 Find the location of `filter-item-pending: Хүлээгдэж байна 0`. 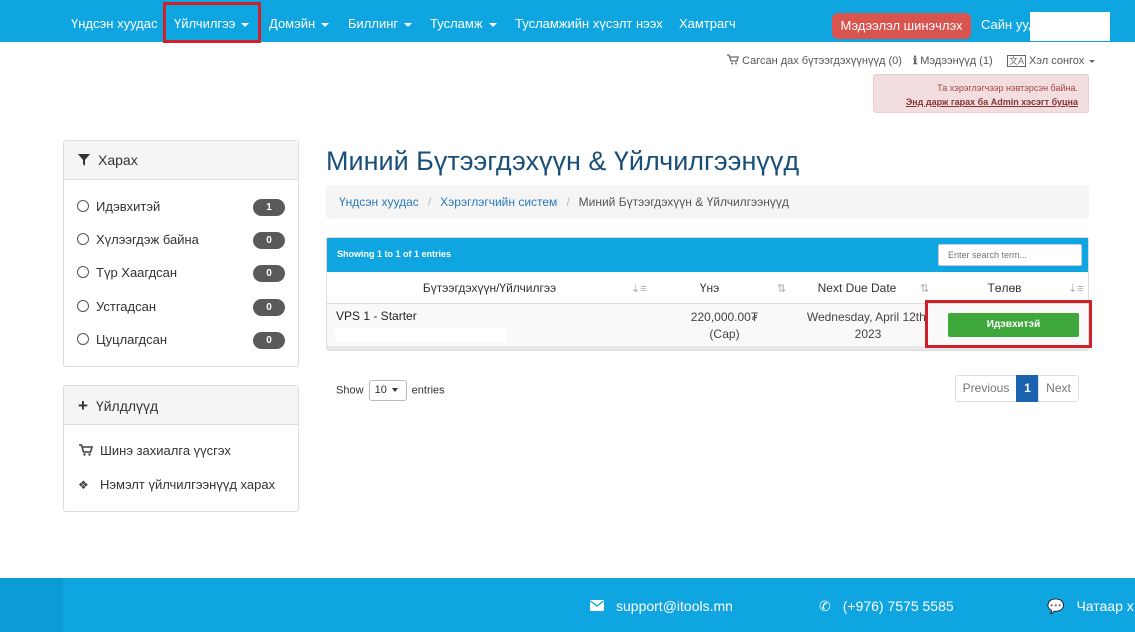

filter-item-pending: Хүлээгдэж байна 0 is located at coordinates (181, 240).